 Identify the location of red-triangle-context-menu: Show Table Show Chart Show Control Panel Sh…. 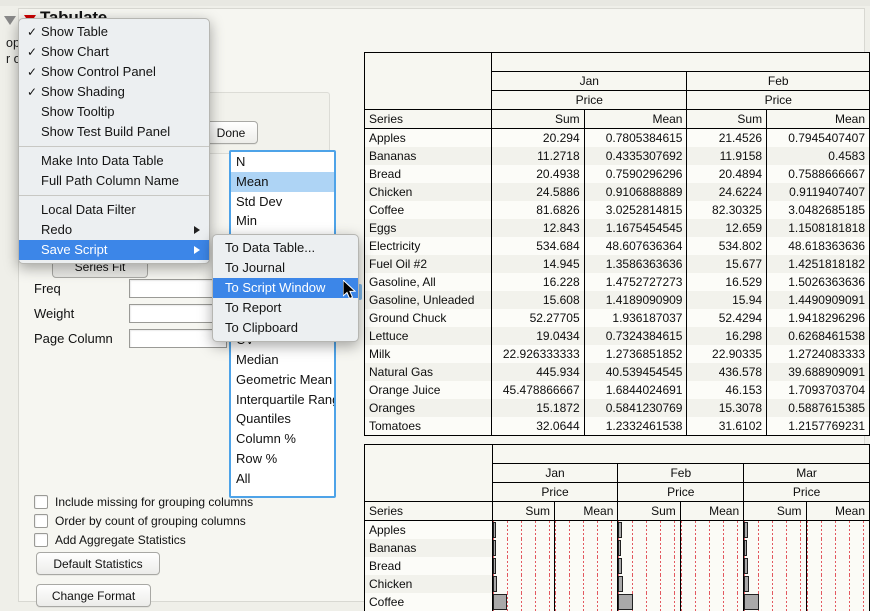
(114, 141).